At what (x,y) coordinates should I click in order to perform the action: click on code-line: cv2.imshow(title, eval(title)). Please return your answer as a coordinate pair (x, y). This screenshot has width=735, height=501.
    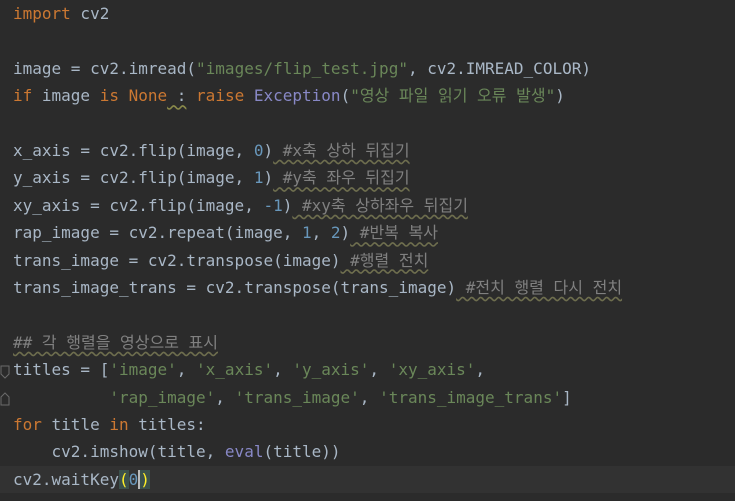
    Looking at the image, I should click on (367, 451).